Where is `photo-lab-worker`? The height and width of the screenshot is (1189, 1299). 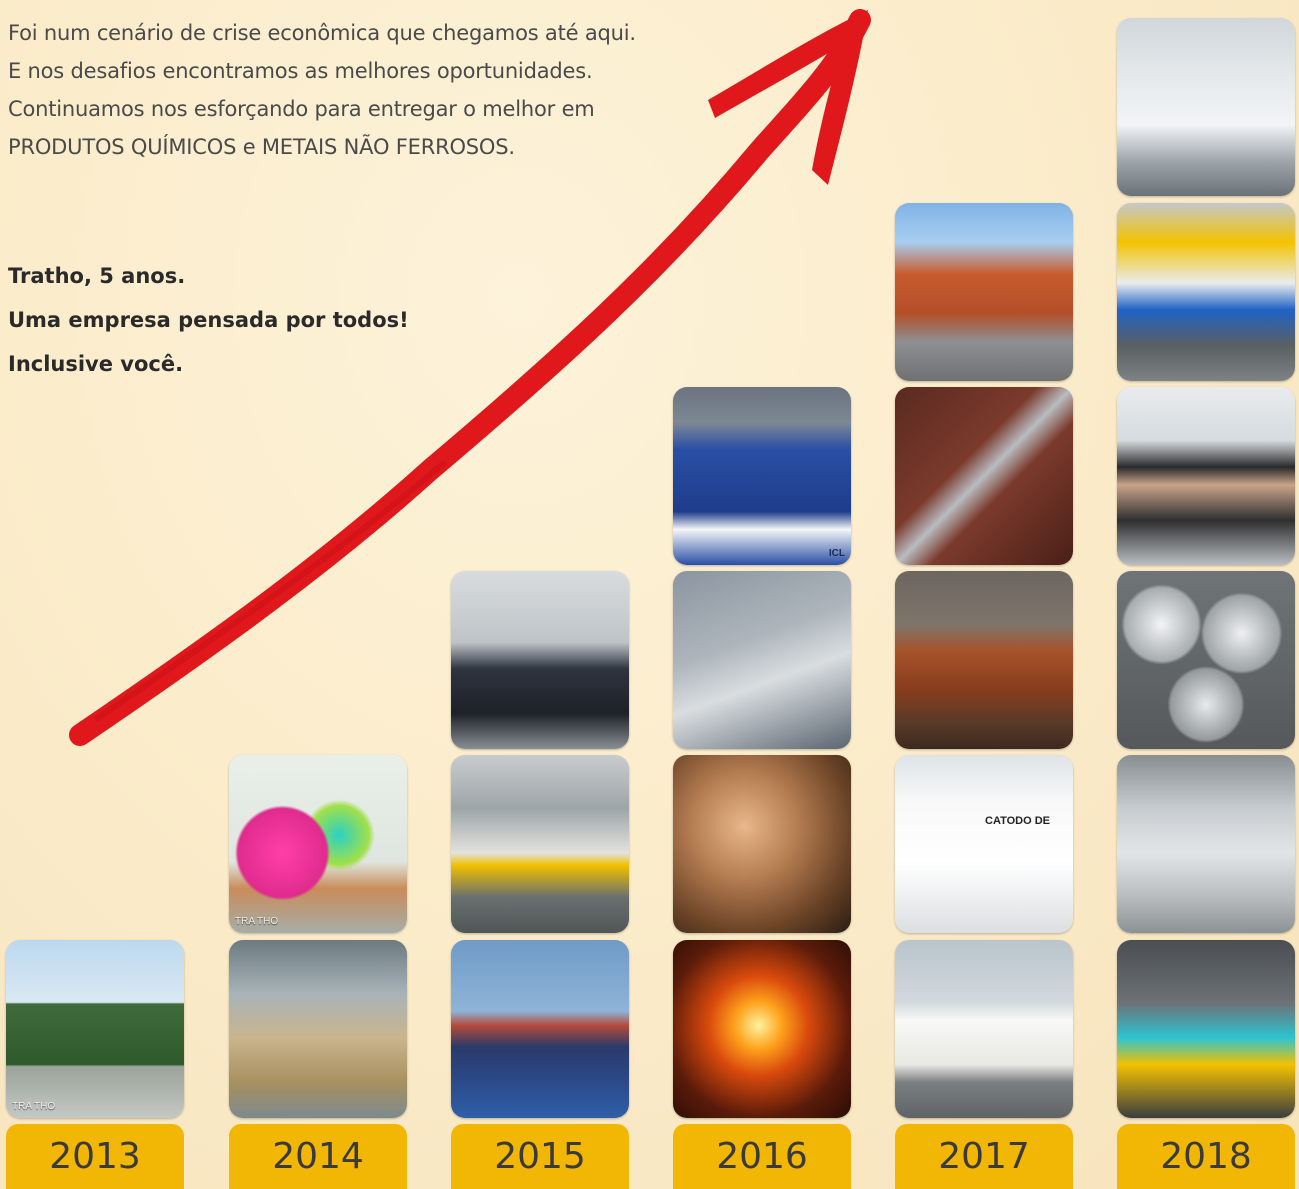 photo-lab-worker is located at coordinates (1206, 107).